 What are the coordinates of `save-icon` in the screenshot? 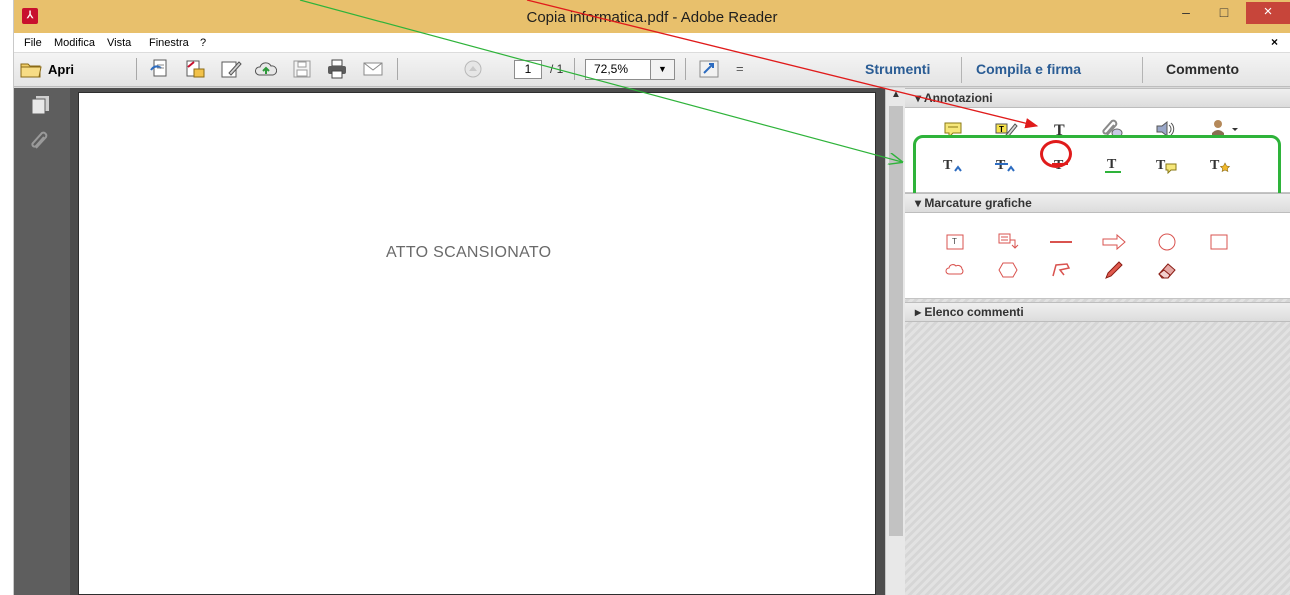 It's located at (302, 69).